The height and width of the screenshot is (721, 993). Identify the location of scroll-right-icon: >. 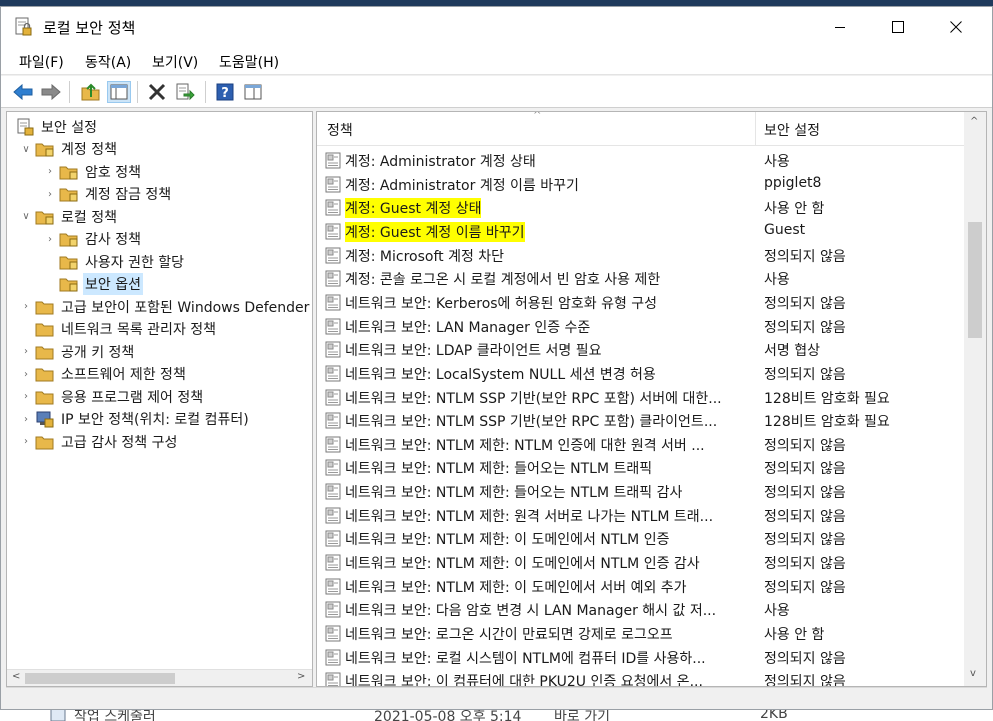
(301, 676).